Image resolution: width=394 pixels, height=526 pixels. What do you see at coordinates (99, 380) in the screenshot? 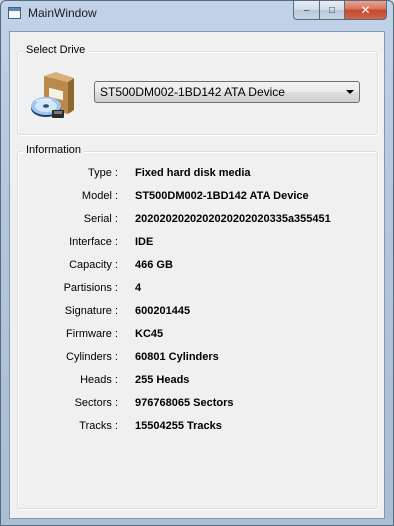
I see `heads-label: Heads :` at bounding box center [99, 380].